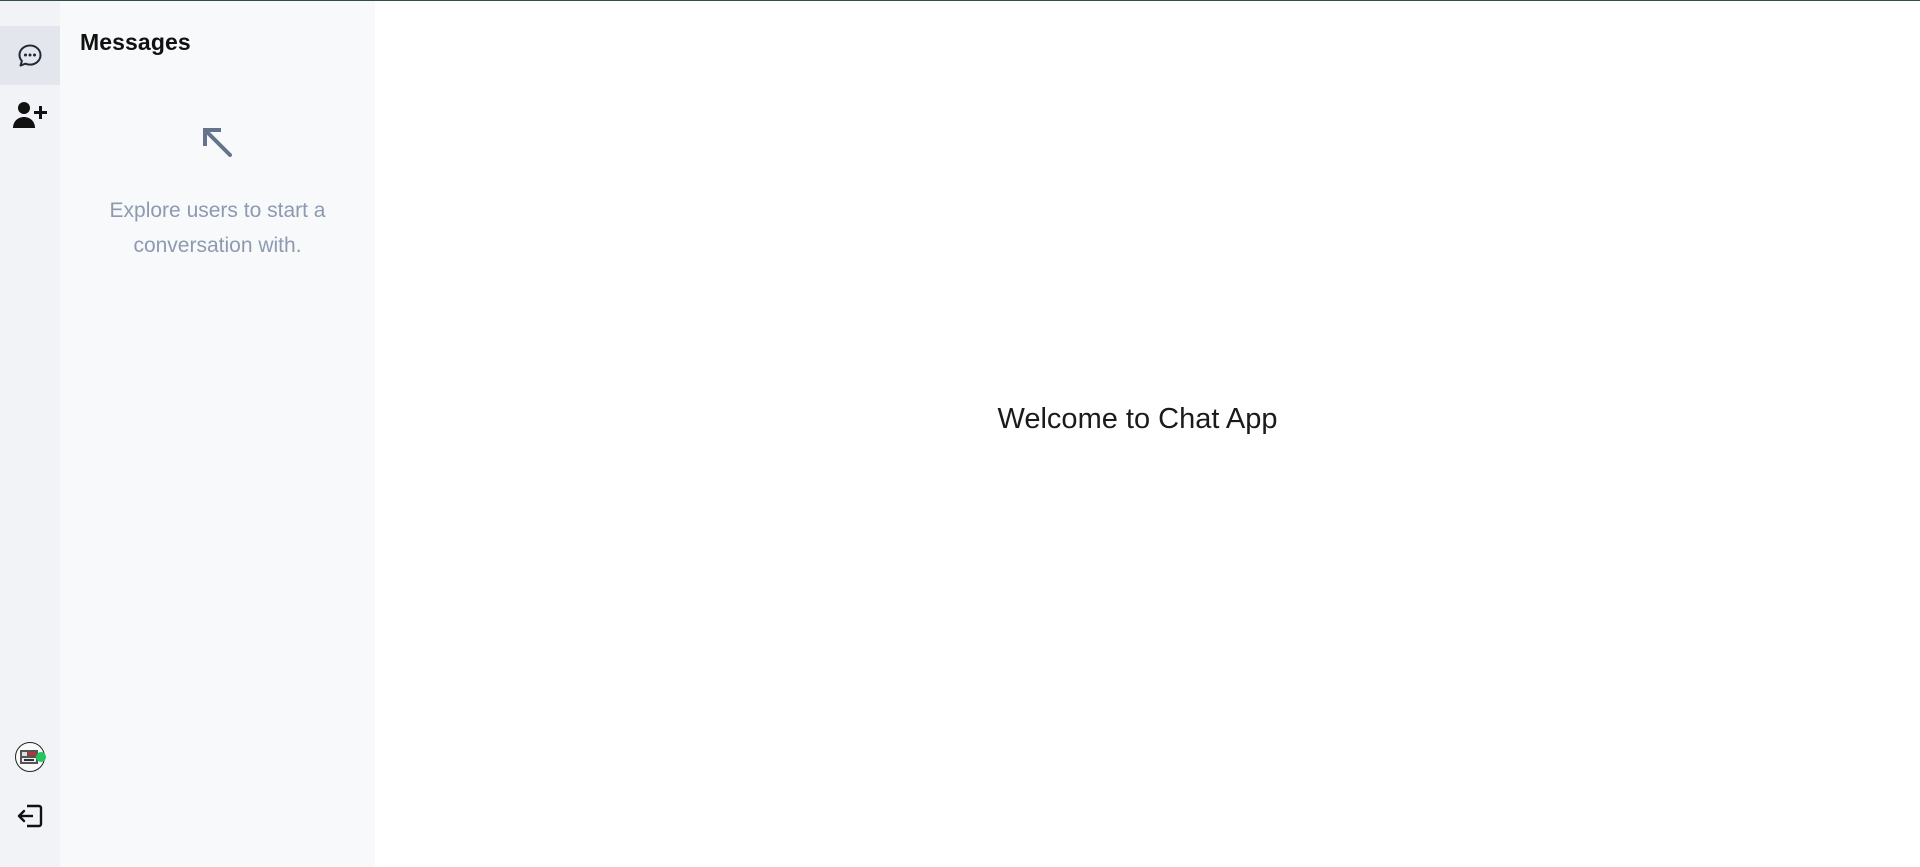 Image resolution: width=1920 pixels, height=867 pixels. What do you see at coordinates (41, 757) in the screenshot?
I see `online-status-dot` at bounding box center [41, 757].